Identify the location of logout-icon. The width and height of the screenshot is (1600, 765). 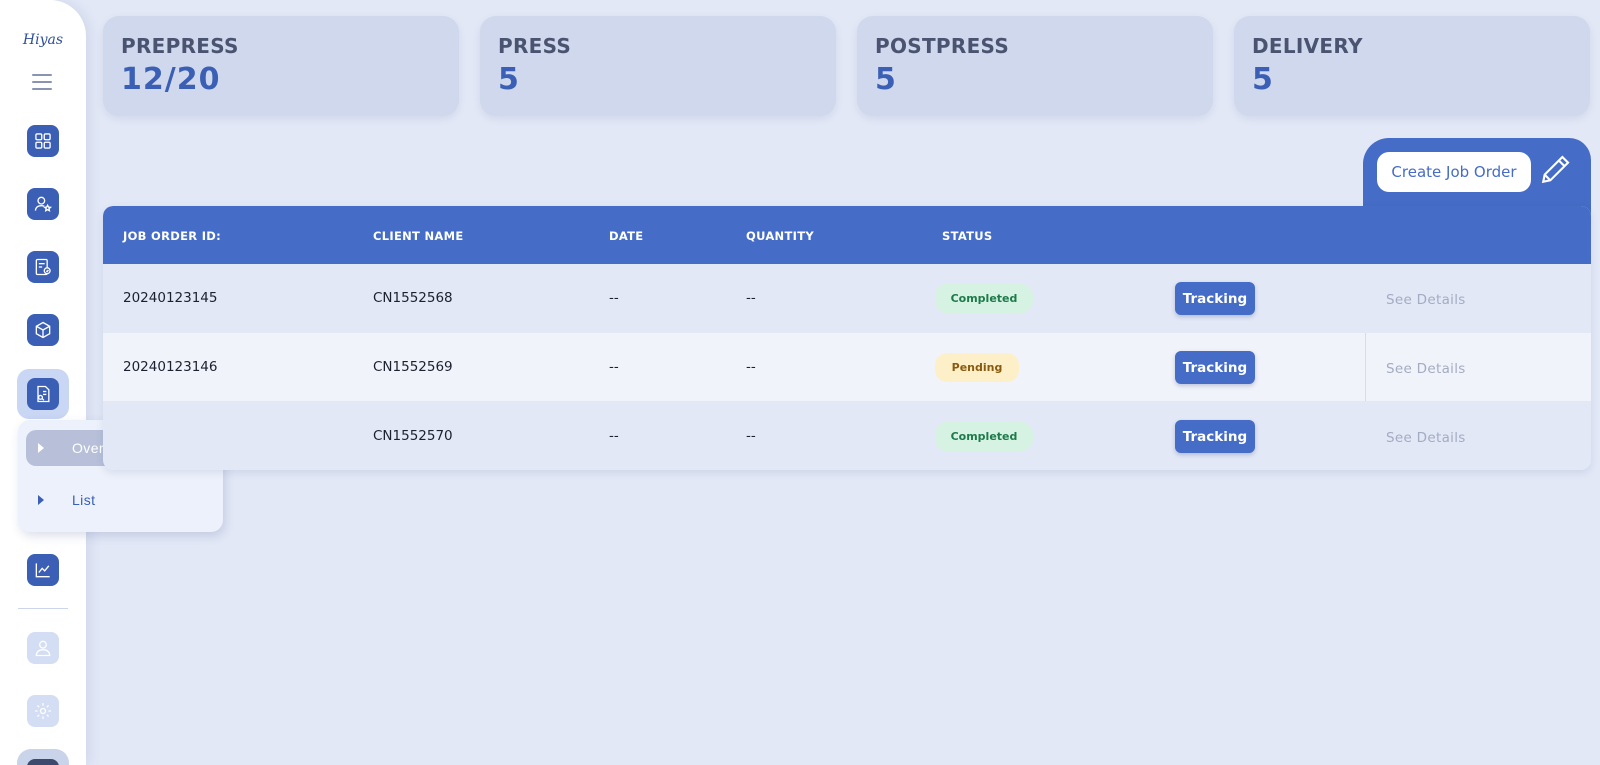
(43, 757).